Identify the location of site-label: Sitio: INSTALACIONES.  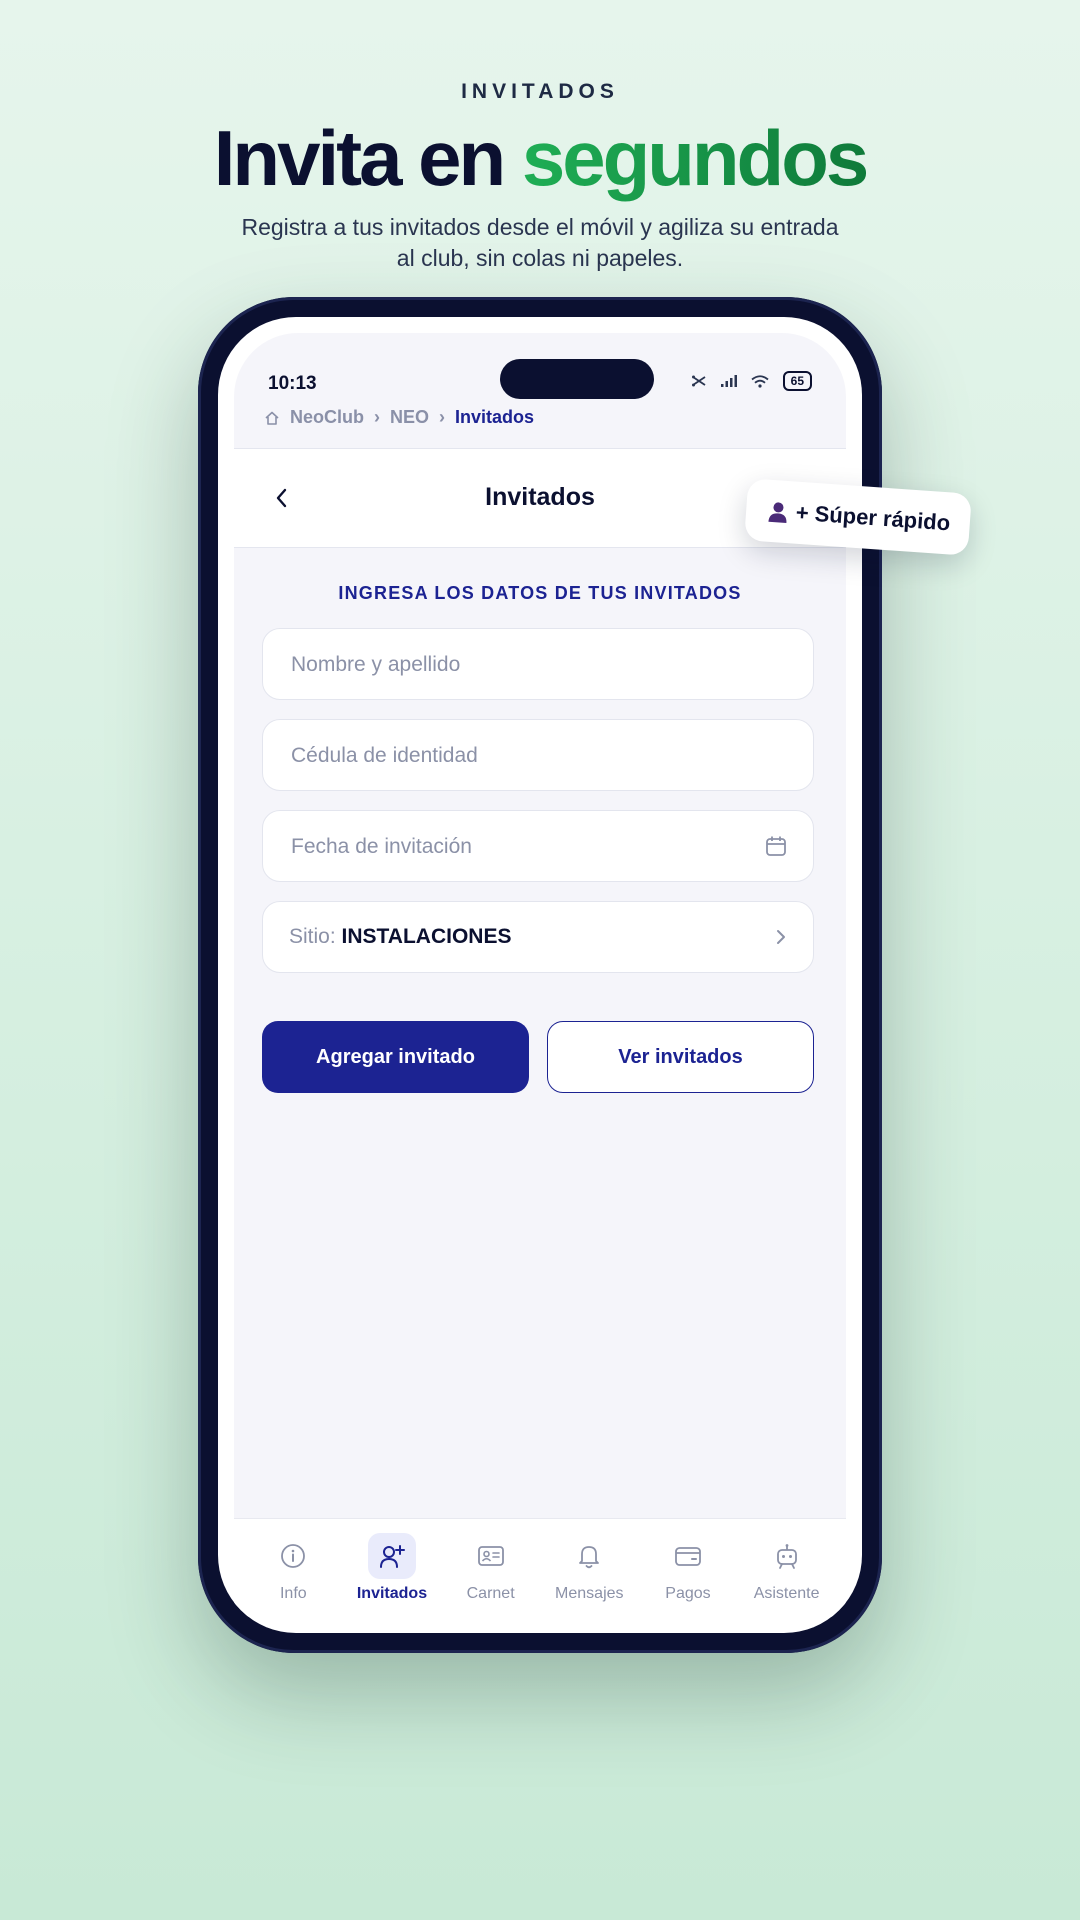
(400, 937).